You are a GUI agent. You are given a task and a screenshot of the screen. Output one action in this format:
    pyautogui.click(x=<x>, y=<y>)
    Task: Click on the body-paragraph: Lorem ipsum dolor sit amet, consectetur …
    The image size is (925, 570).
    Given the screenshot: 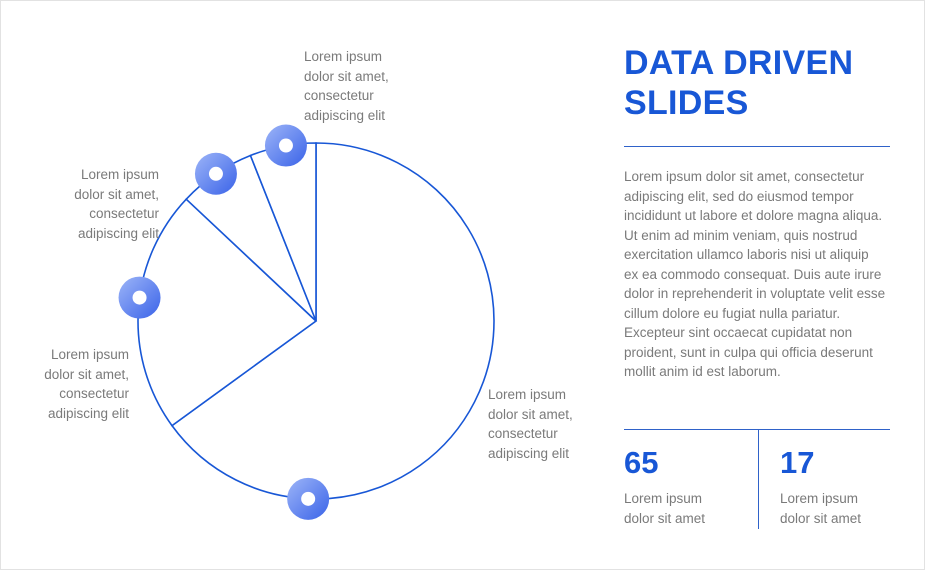 What is the action you would take?
    pyautogui.click(x=755, y=274)
    